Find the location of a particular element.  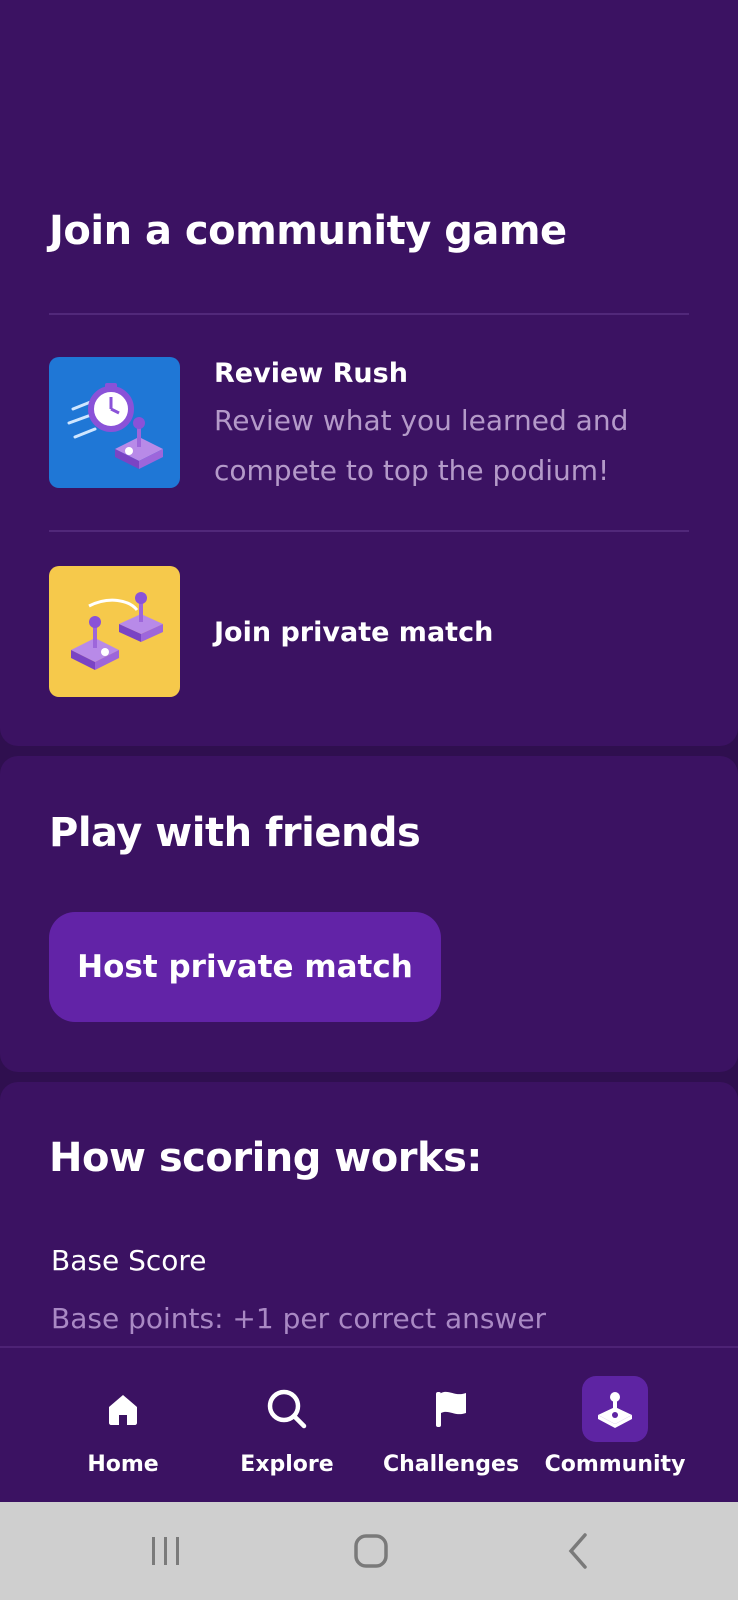

host-private-match-button: Host private match is located at coordinates (245, 967).